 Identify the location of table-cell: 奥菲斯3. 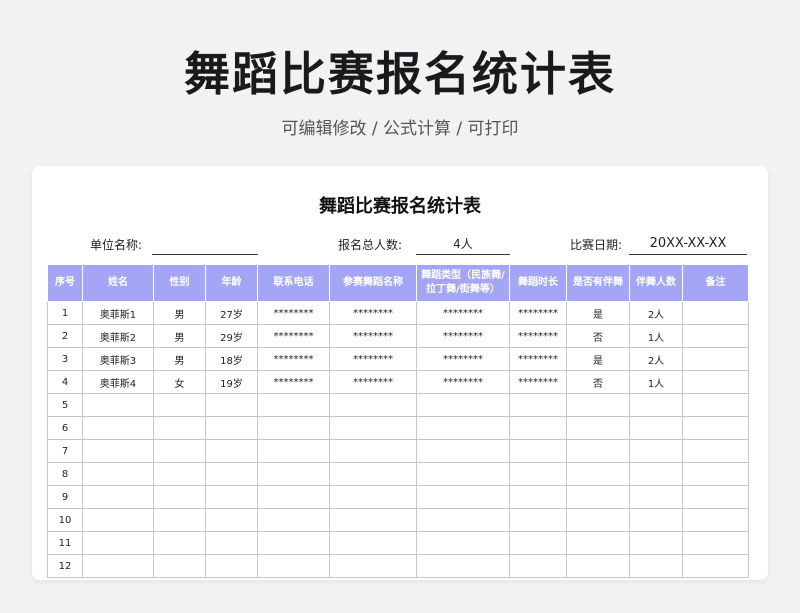
(118, 359).